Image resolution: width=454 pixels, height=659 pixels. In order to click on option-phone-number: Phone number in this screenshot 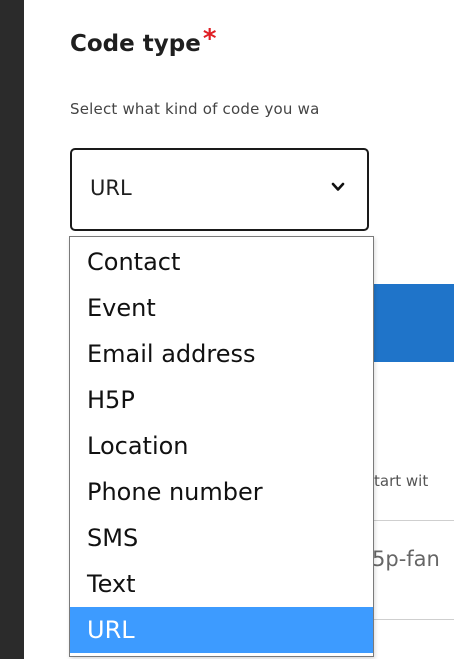, I will do `click(221, 492)`.